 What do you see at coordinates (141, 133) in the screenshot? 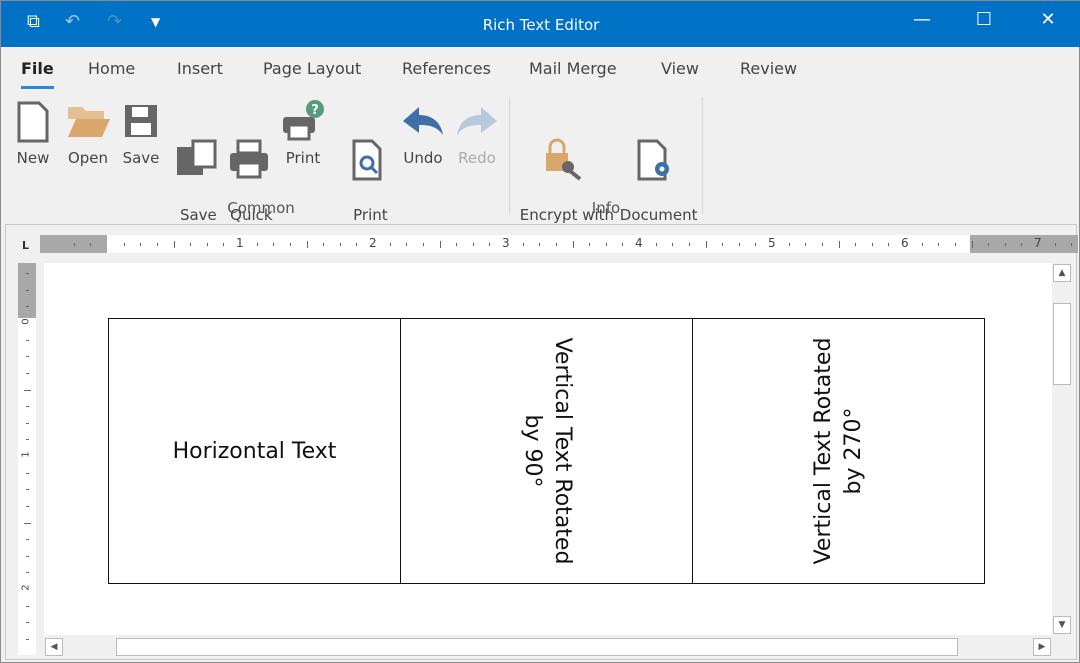
I see `save-button: Save` at bounding box center [141, 133].